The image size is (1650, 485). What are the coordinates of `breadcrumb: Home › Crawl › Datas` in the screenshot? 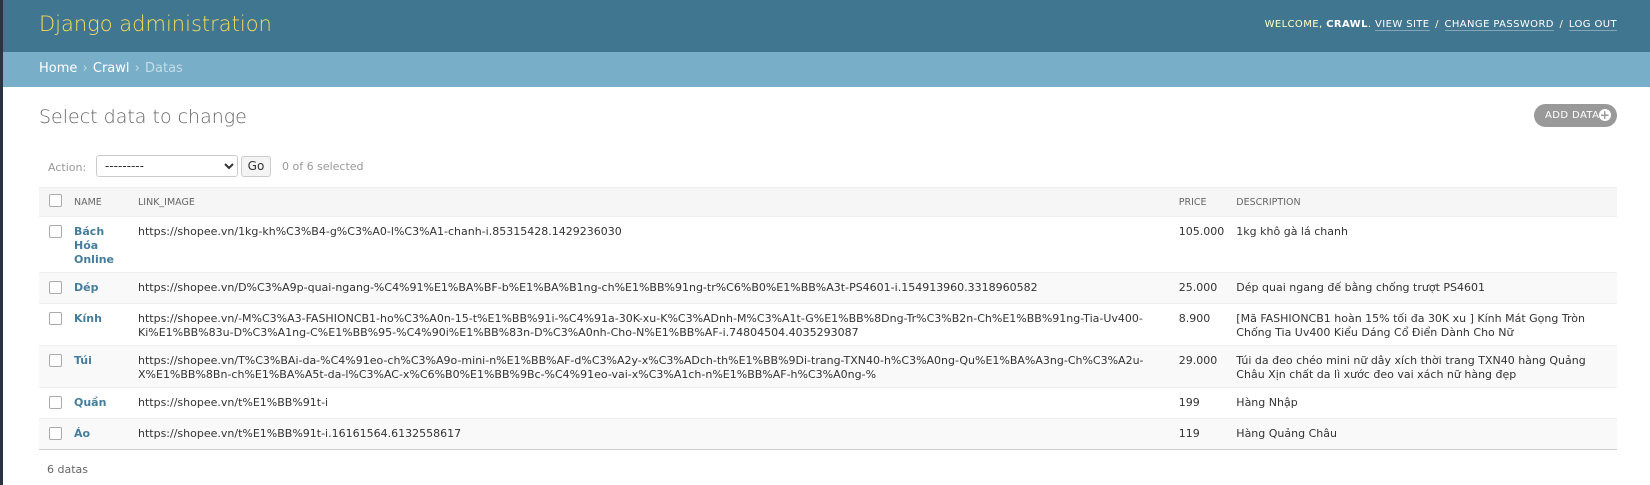 It's located at (826, 69).